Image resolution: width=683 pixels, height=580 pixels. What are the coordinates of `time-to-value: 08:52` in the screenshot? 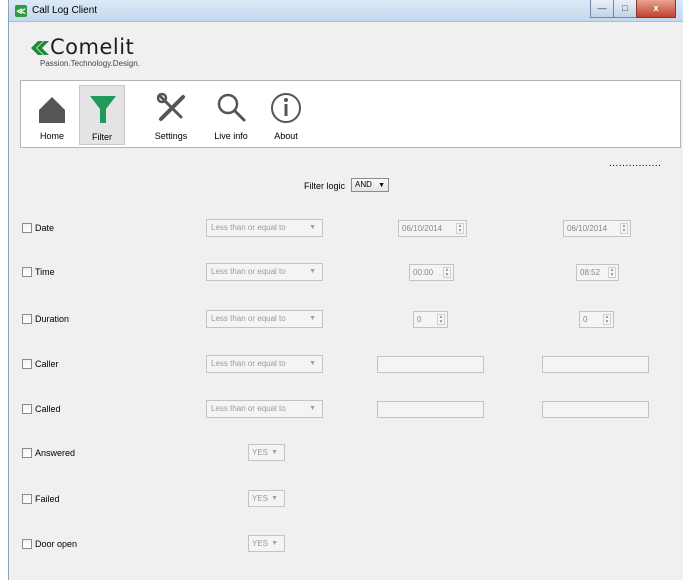 It's located at (590, 272).